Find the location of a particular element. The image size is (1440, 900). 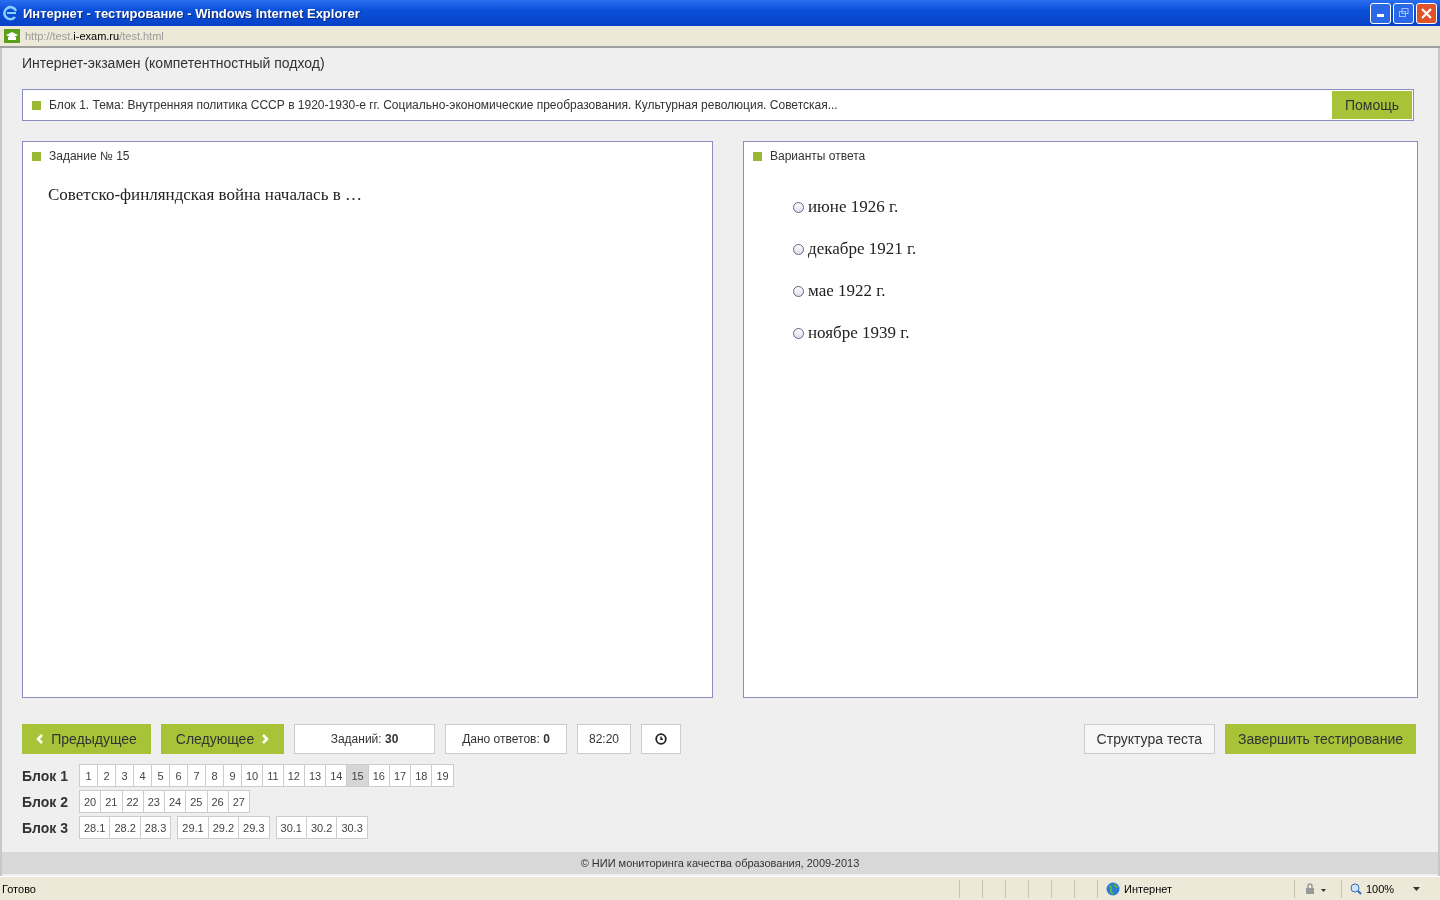

chevron-right-icon is located at coordinates (266, 739).